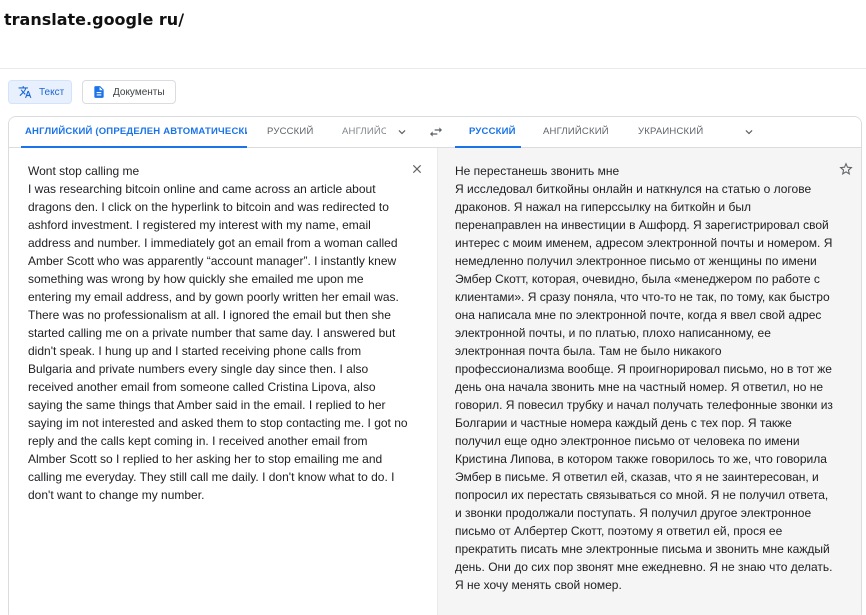  Describe the element at coordinates (678, 132) in the screenshot. I see `target-lang-tab-ukrainian: УКРАИНСКИЙ` at that location.